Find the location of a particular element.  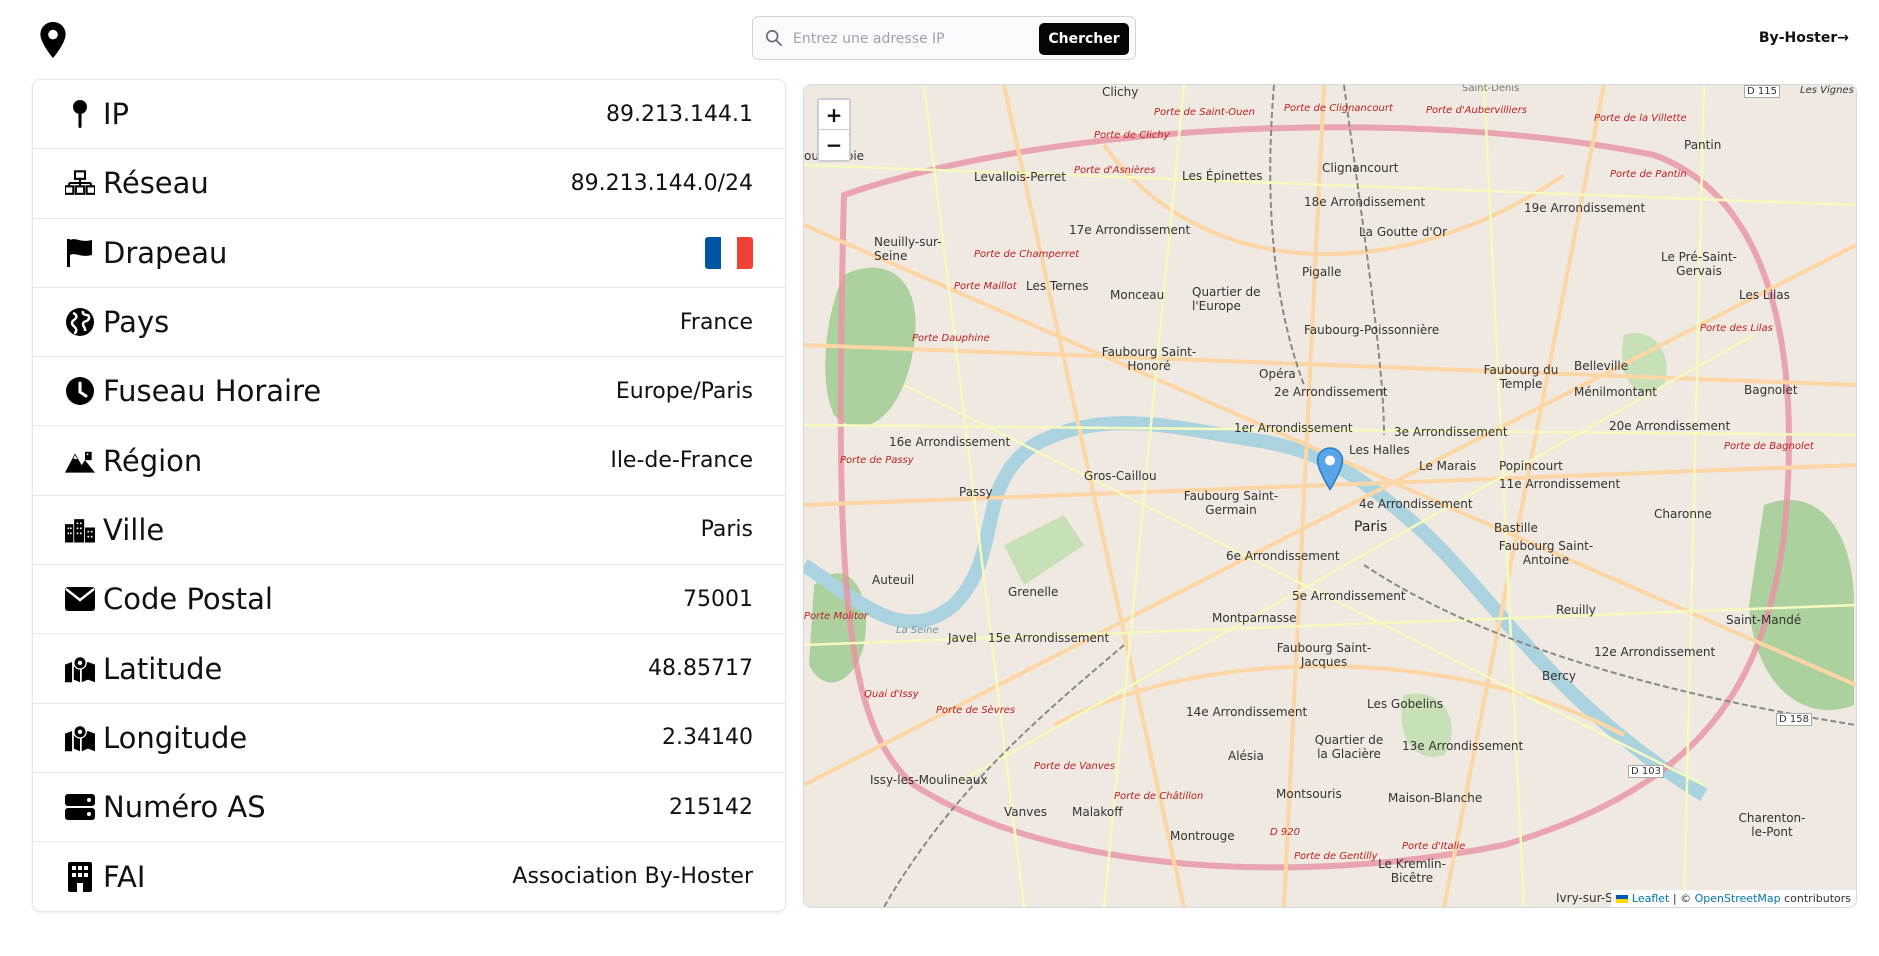

row-label: Longitude is located at coordinates (175, 737).